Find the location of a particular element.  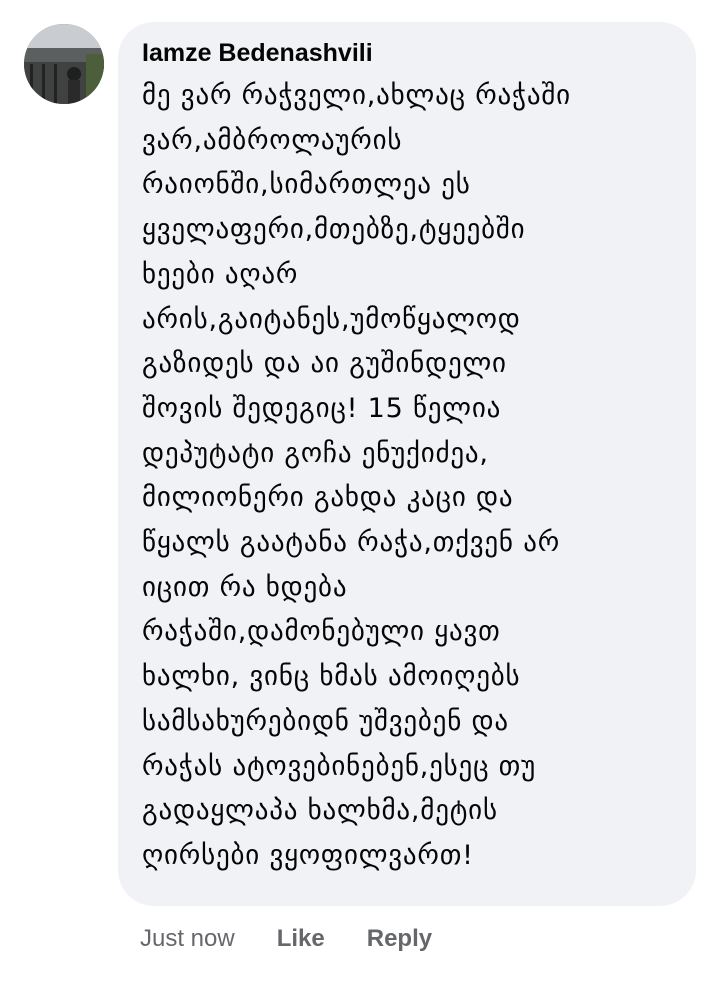

comment-text-line: რაჭაში,დამონებული ყავთ is located at coordinates (321, 632).